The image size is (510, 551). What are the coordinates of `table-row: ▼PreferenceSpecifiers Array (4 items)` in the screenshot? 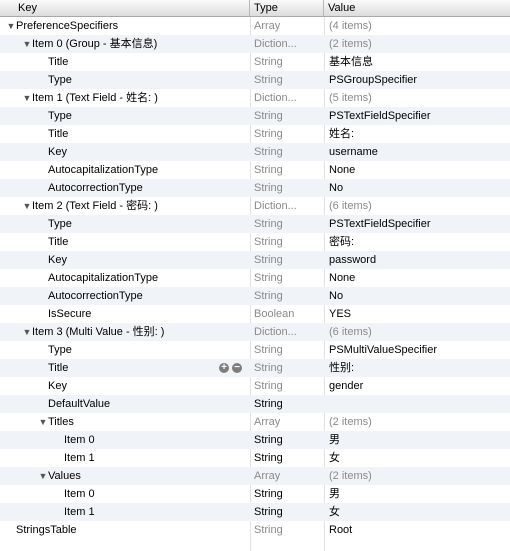 It's located at (255, 26).